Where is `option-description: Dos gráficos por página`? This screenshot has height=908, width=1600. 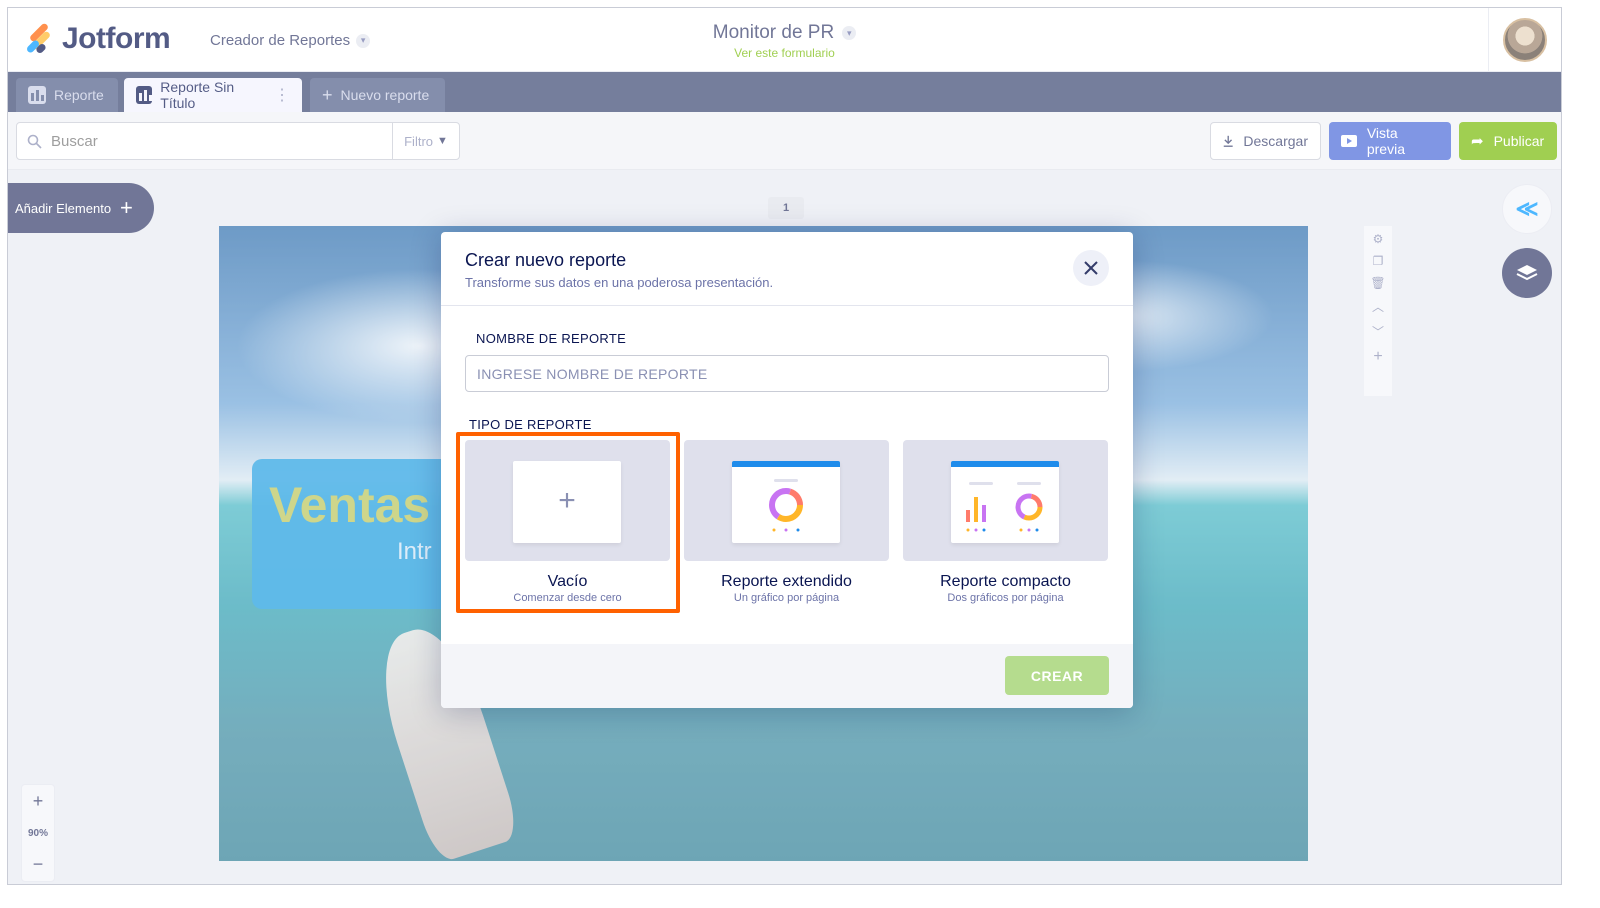 option-description: Dos gráficos por página is located at coordinates (1005, 598).